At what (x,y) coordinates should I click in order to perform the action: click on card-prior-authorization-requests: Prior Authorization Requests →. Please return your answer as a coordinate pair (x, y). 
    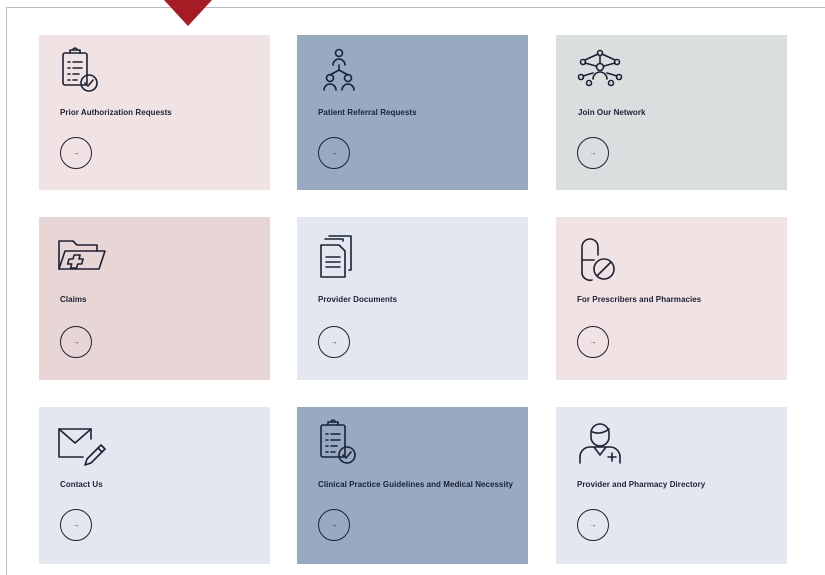
    Looking at the image, I should click on (154, 112).